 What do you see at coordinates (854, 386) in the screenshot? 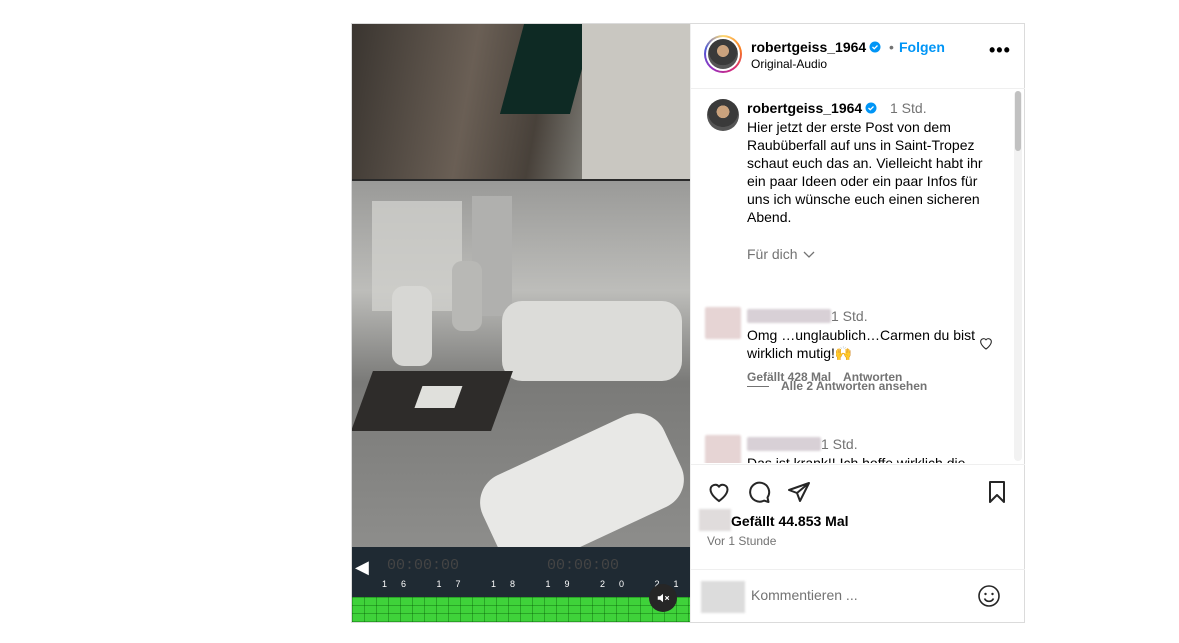
I see `view-replies-label: Alle 2 Antworten ansehen` at bounding box center [854, 386].